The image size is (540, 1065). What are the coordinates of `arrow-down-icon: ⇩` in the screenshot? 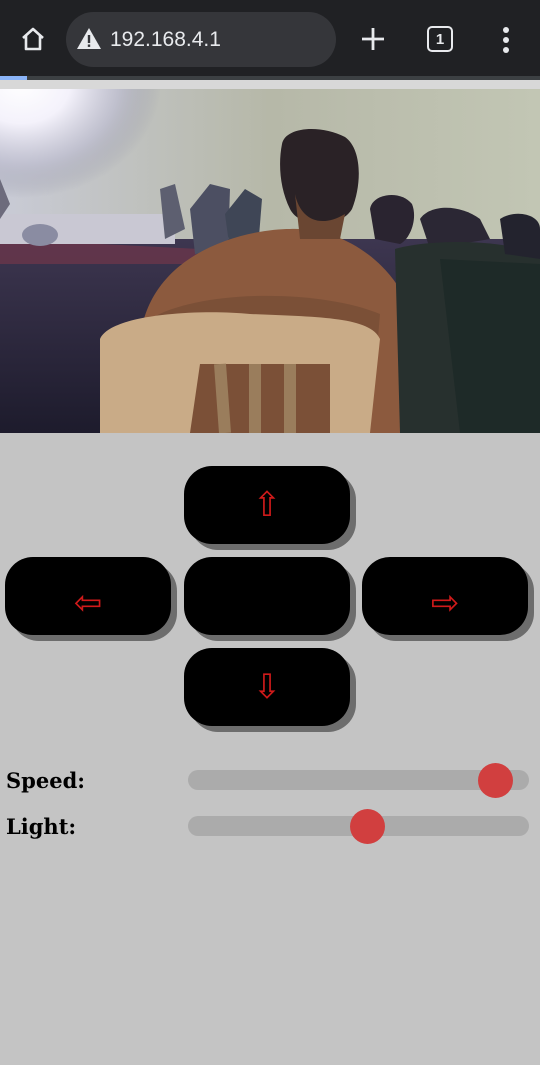 It's located at (267, 687).